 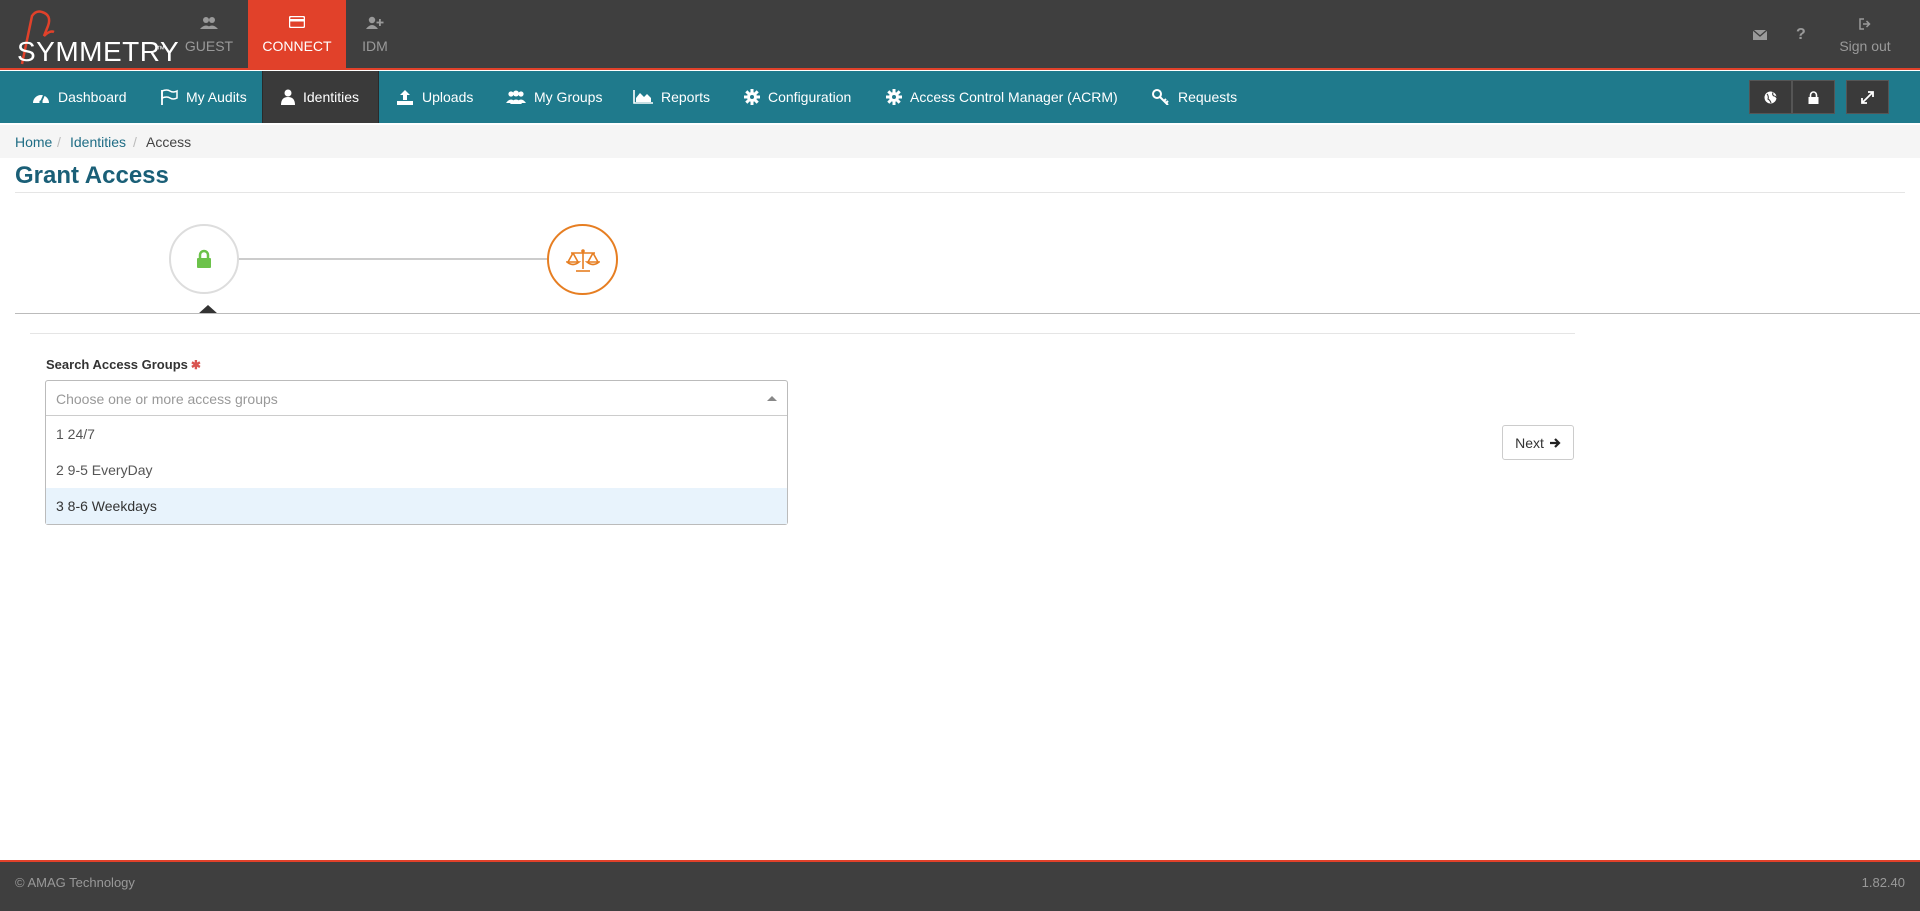 I want to click on envelope-icon, so click(x=1760, y=35).